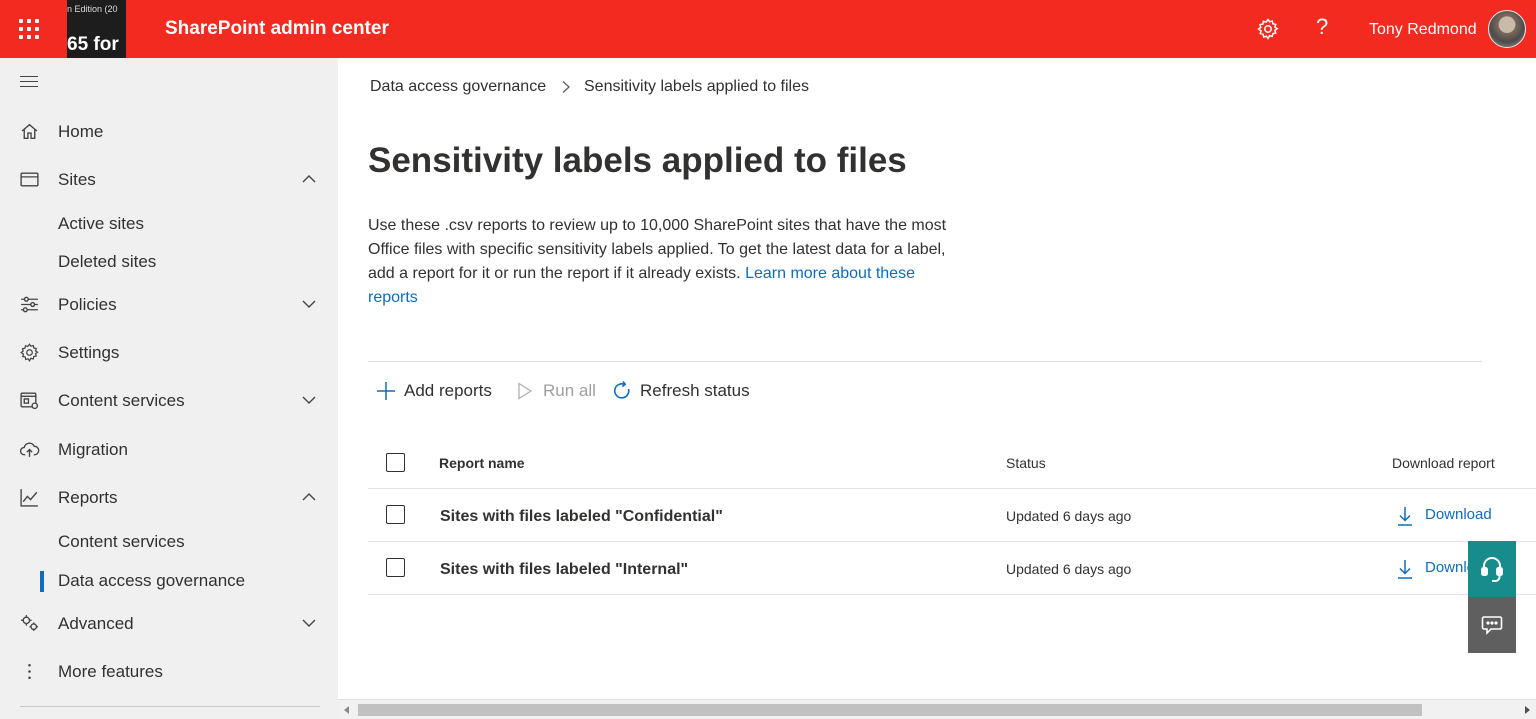 The image size is (1536, 719). Describe the element at coordinates (29, 671) in the screenshot. I see `more-vertical-icon` at that location.